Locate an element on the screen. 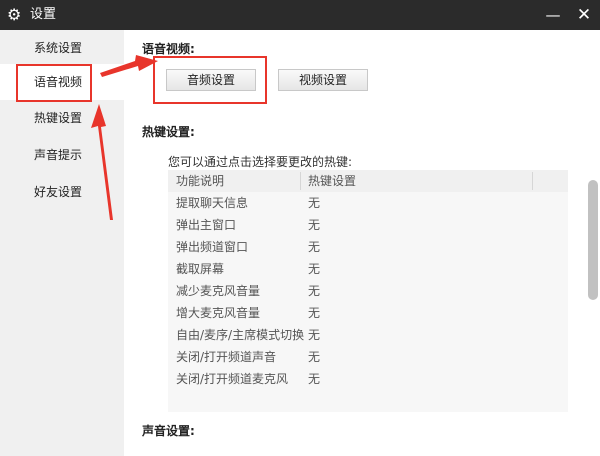  sidebar-item-voice-video: 语音视频 is located at coordinates (62, 82).